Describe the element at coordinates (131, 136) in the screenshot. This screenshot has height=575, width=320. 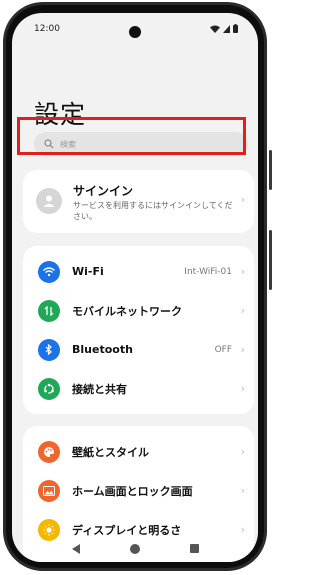
I see `search-highlight-box` at that location.